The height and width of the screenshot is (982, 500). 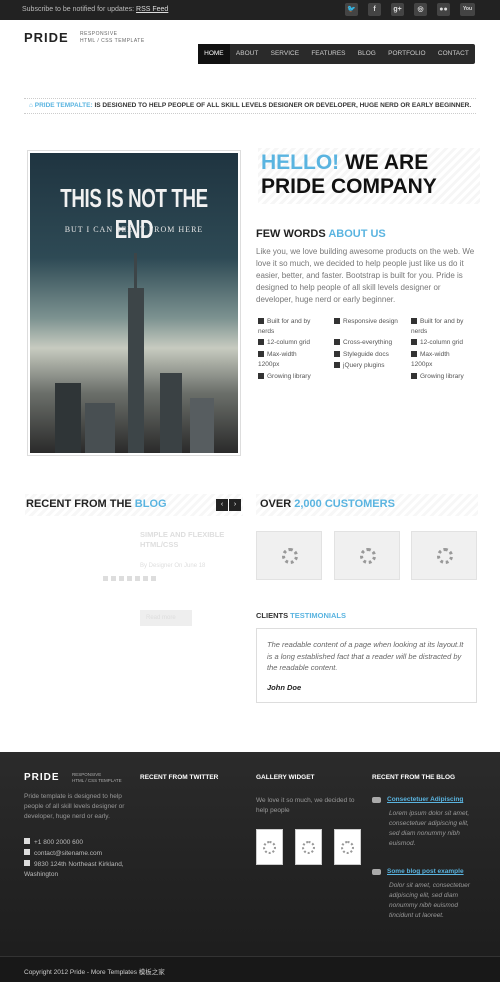 What do you see at coordinates (425, 799) in the screenshot?
I see `footer-blog-post-title: Consectetuer Adipiscing` at bounding box center [425, 799].